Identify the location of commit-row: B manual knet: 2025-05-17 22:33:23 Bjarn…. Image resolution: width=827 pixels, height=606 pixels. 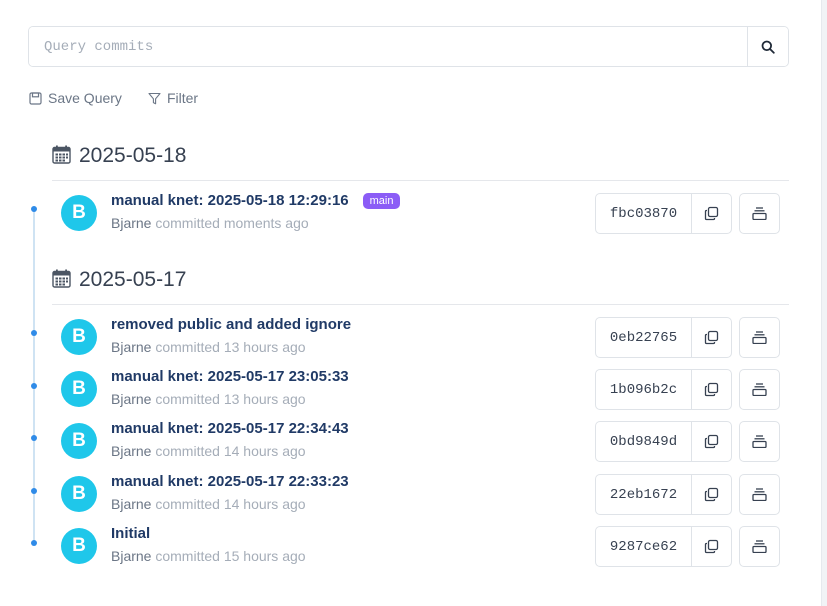
(421, 496).